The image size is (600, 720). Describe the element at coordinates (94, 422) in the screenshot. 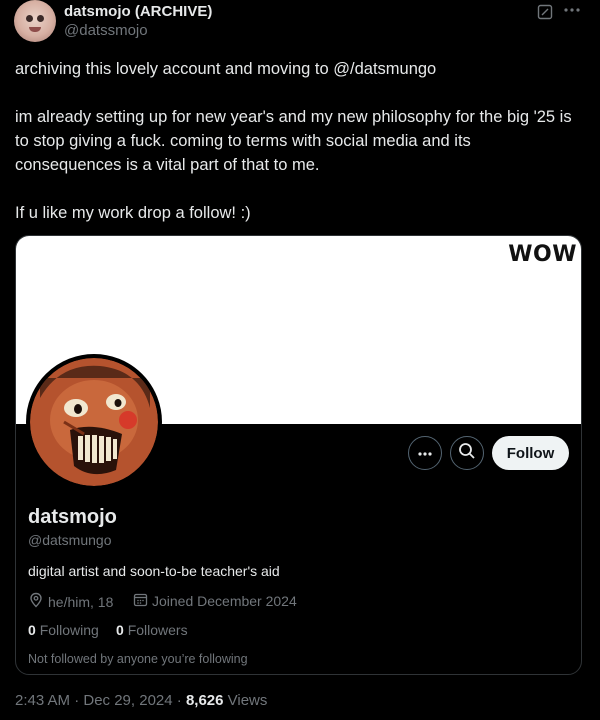

I see `profile-avatar` at that location.